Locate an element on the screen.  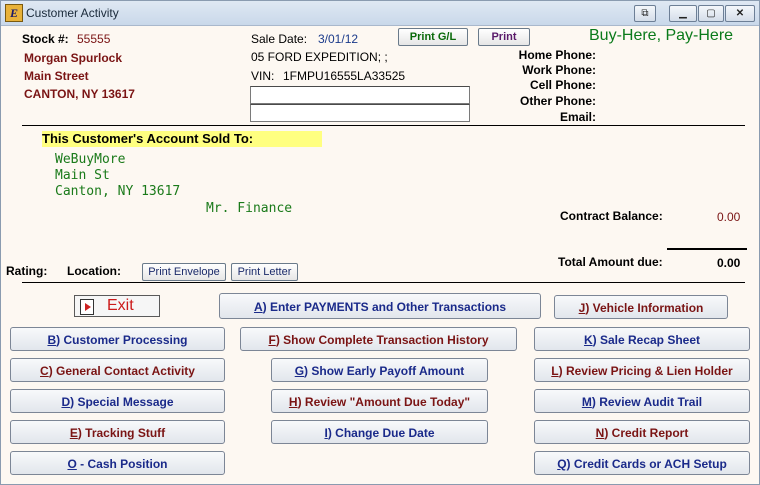
work-phone-label: Work Phone: is located at coordinates (559, 70).